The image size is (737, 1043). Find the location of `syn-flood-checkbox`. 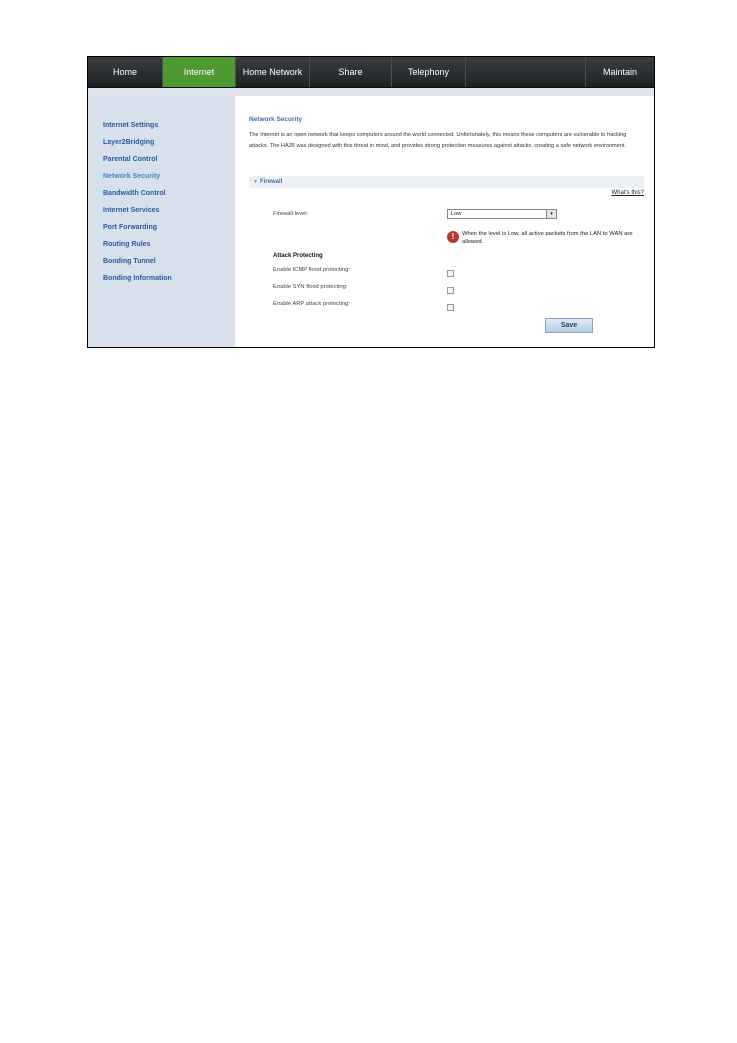

syn-flood-checkbox is located at coordinates (450, 290).